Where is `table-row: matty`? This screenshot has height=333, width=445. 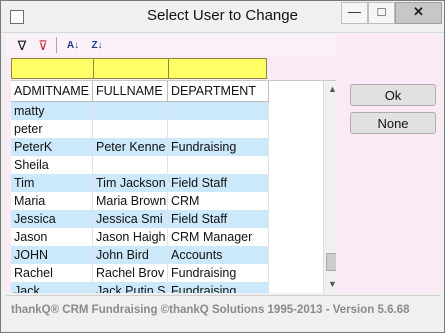 table-row: matty is located at coordinates (140, 111).